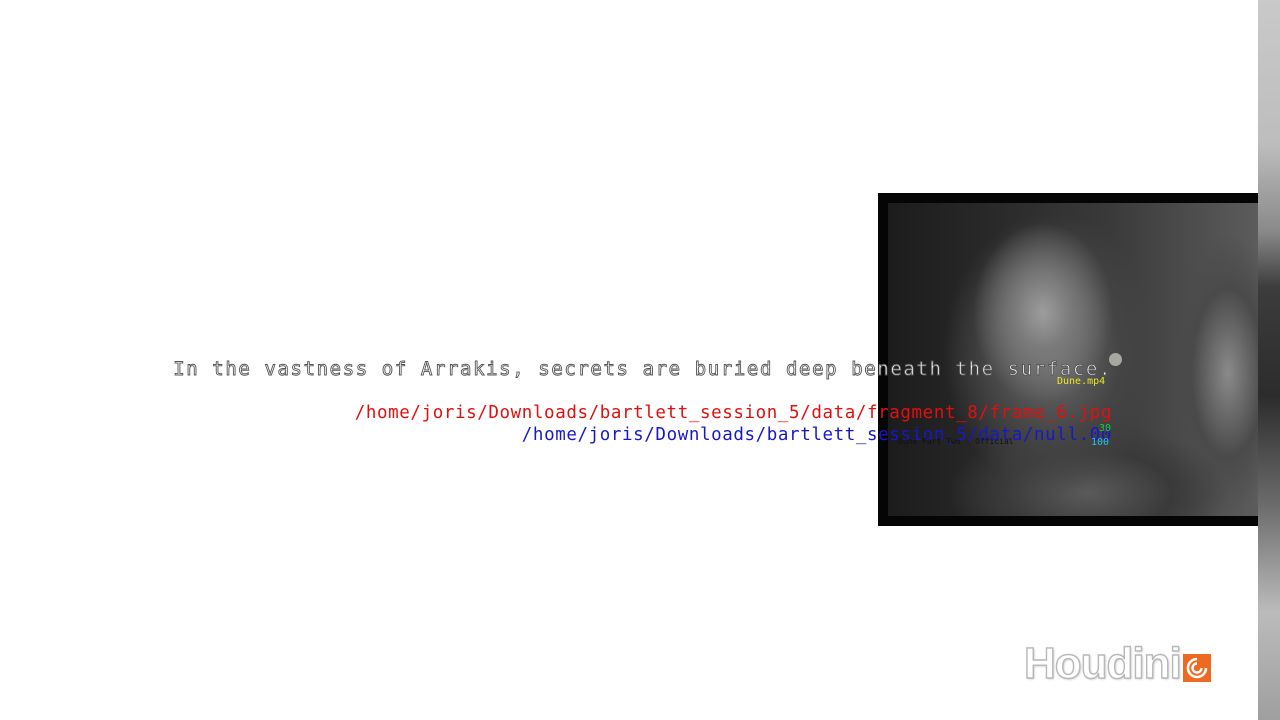 The height and width of the screenshot is (720, 1280). Describe the element at coordinates (1269, 360) in the screenshot. I see `edge-strip` at that location.